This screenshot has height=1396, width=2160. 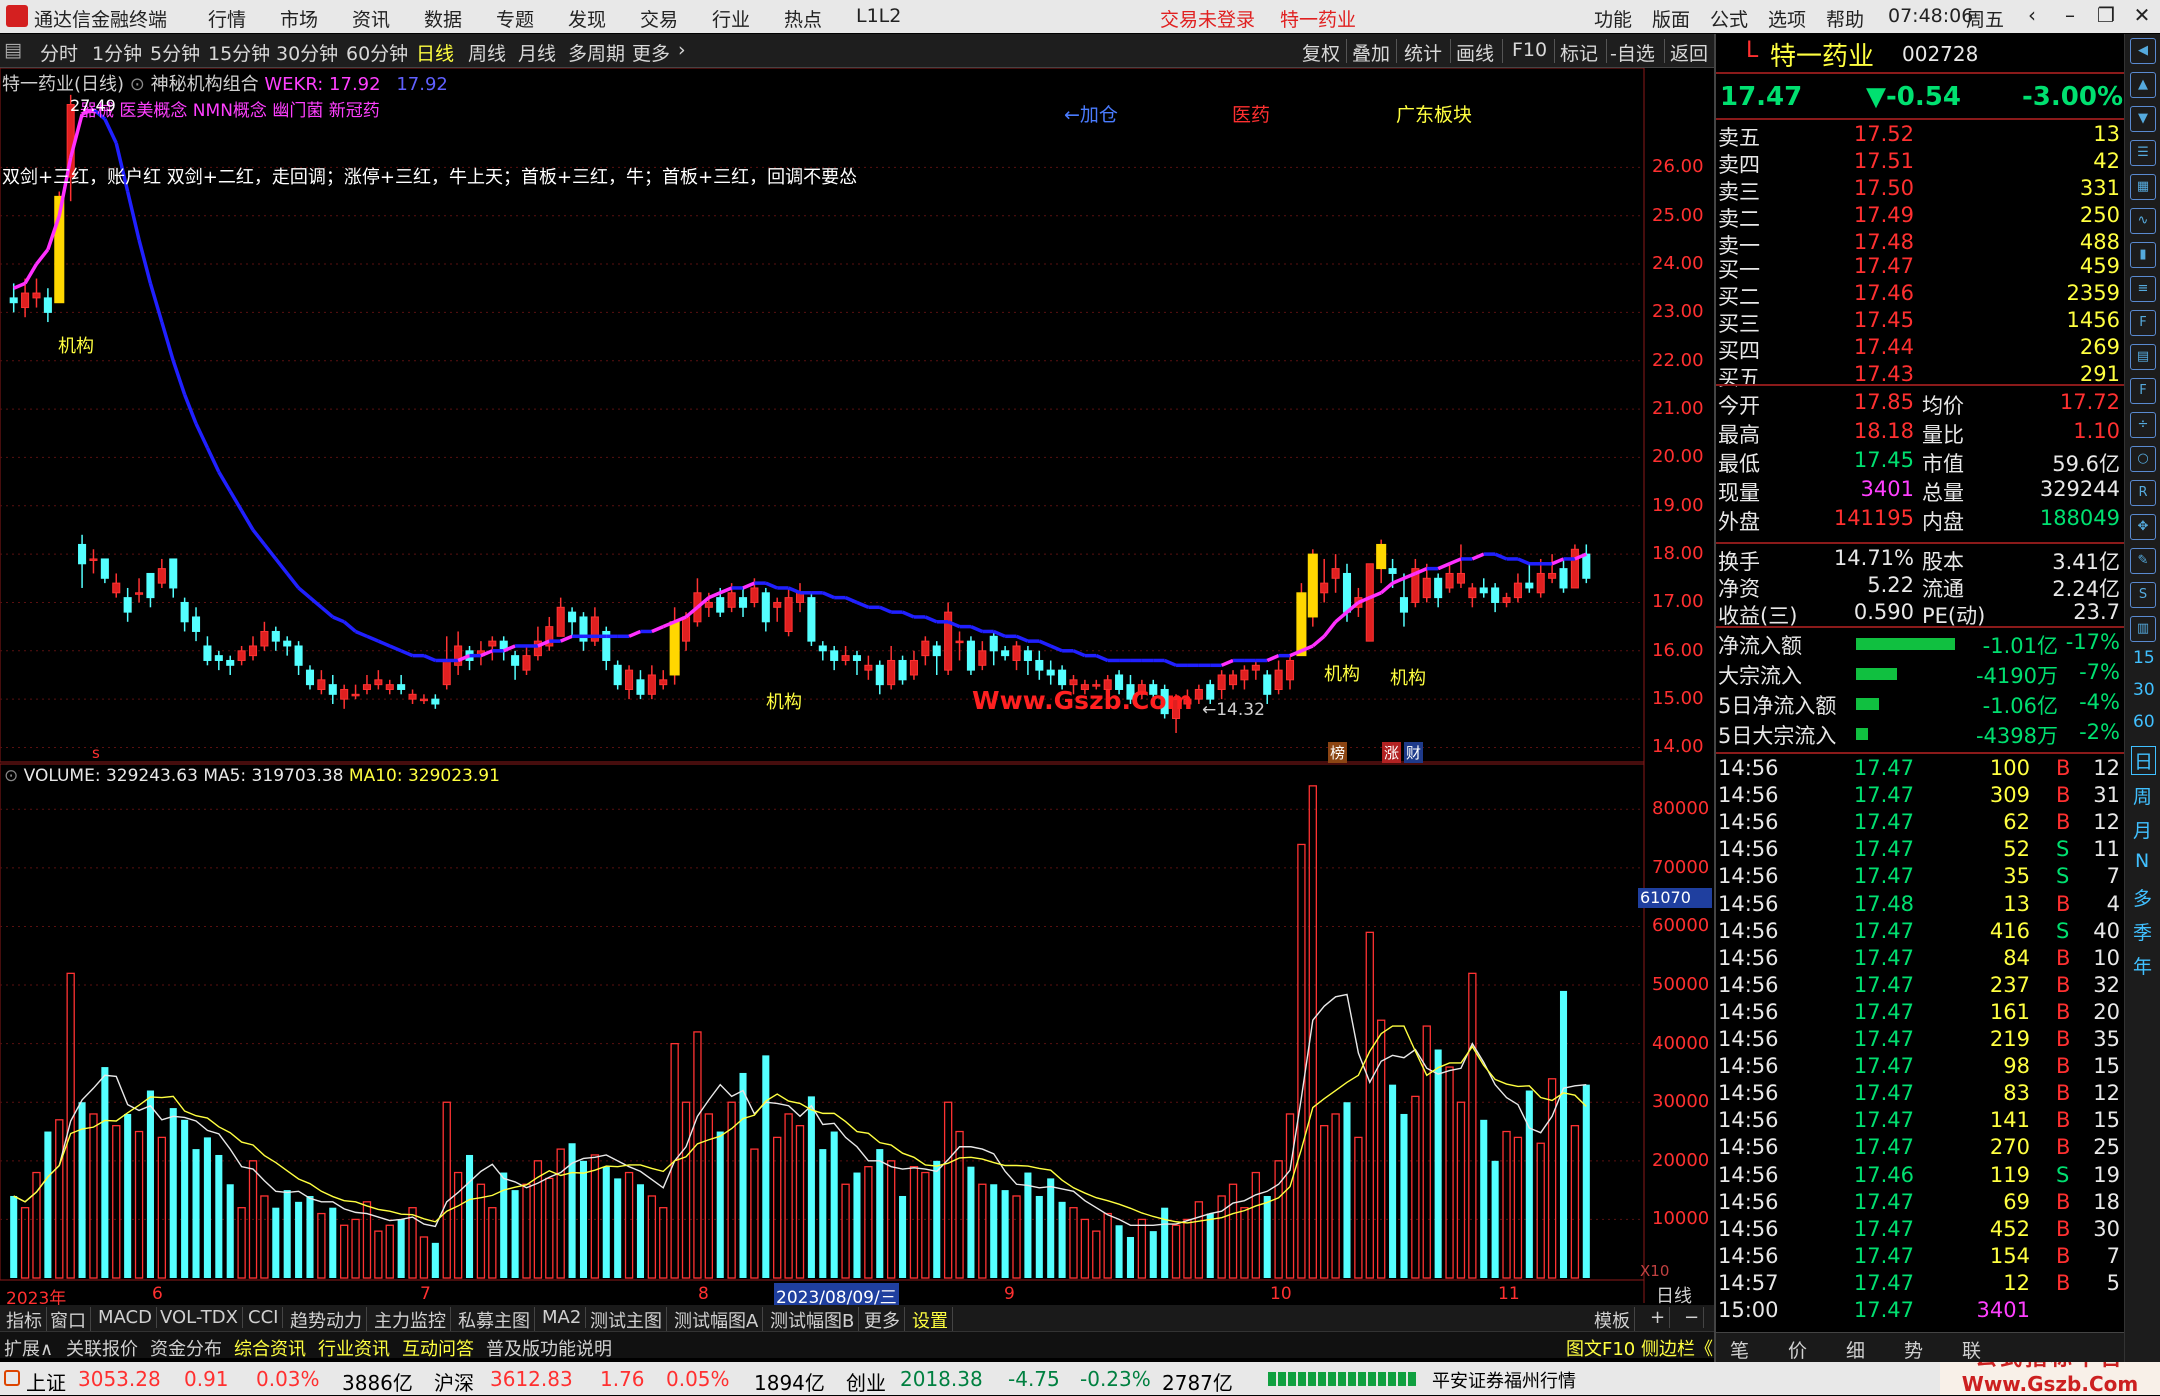 I want to click on f12-icon: F, so click(x=2143, y=391).